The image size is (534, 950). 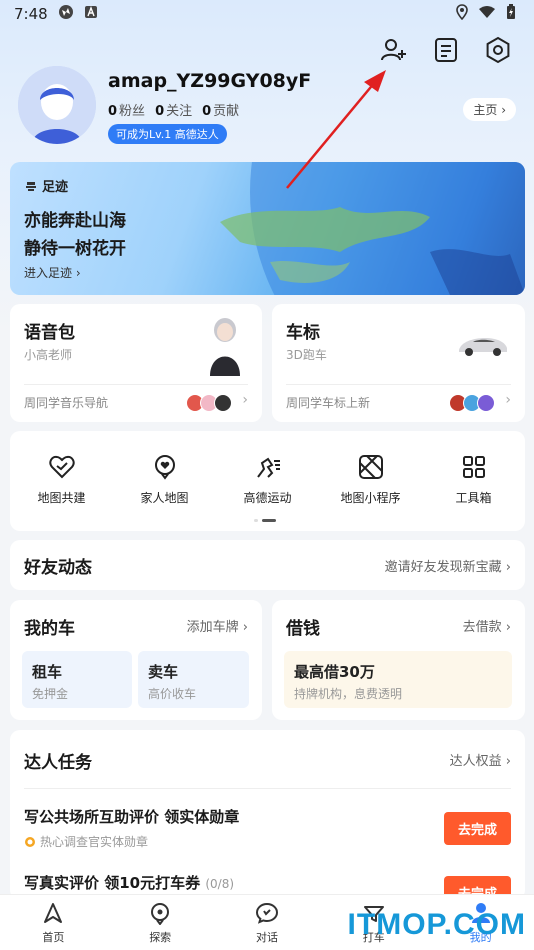 I want to click on tool-sport: 高德运动, so click(x=267, y=479).